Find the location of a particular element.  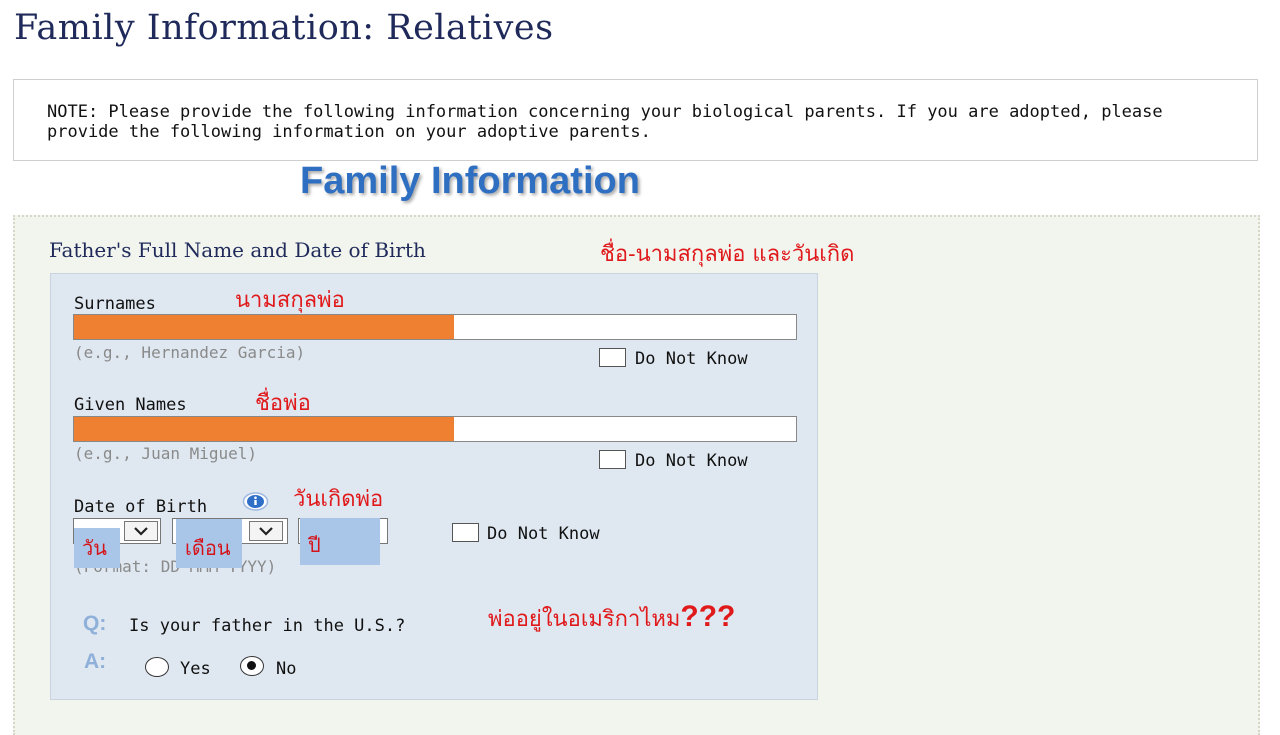

surnames-do-not-know-checkbox is located at coordinates (612, 357).